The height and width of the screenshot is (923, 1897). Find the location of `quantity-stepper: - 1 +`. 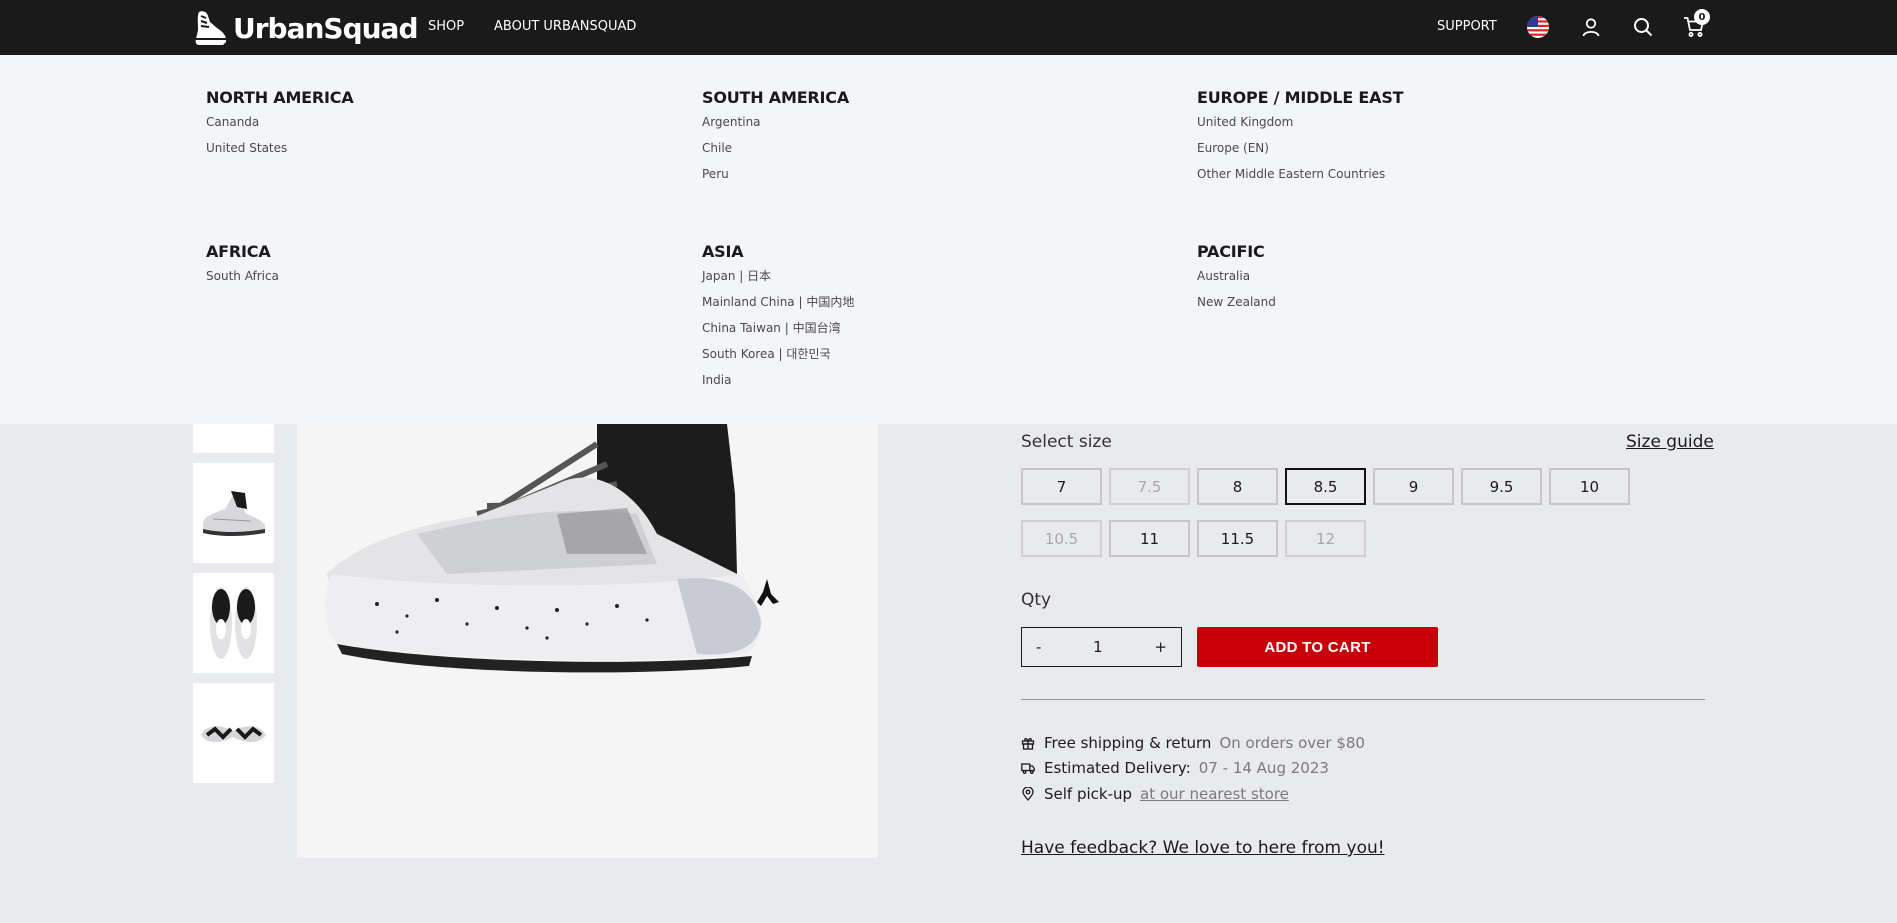

quantity-stepper: - 1 + is located at coordinates (1101, 647).